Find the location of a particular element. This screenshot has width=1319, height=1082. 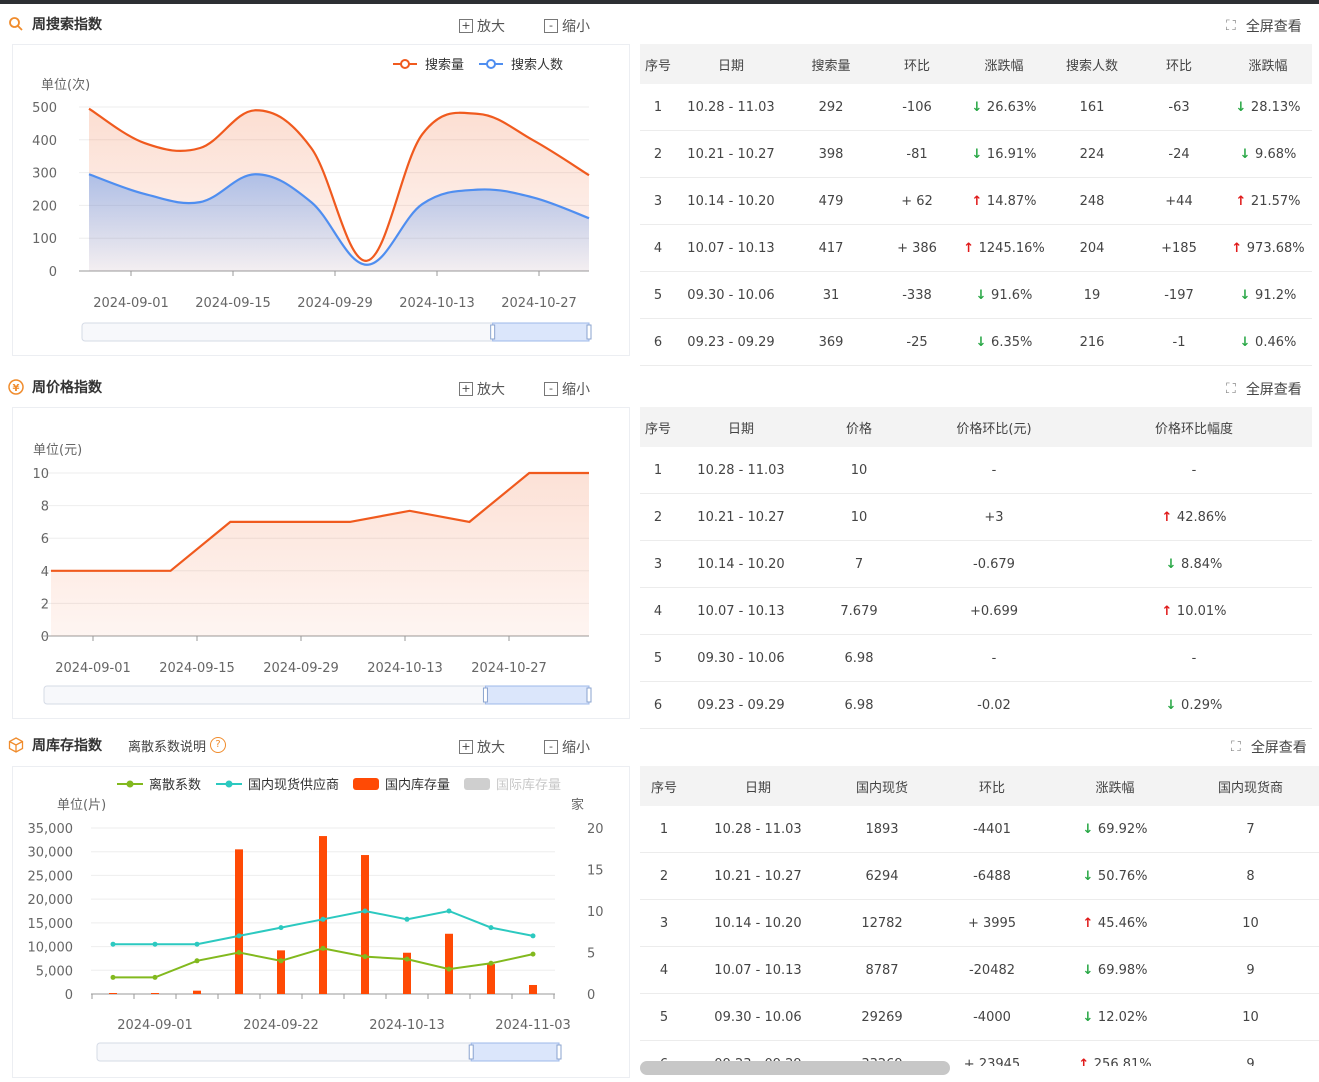

stock-zoom-out-button: - 缩小 is located at coordinates (567, 747).